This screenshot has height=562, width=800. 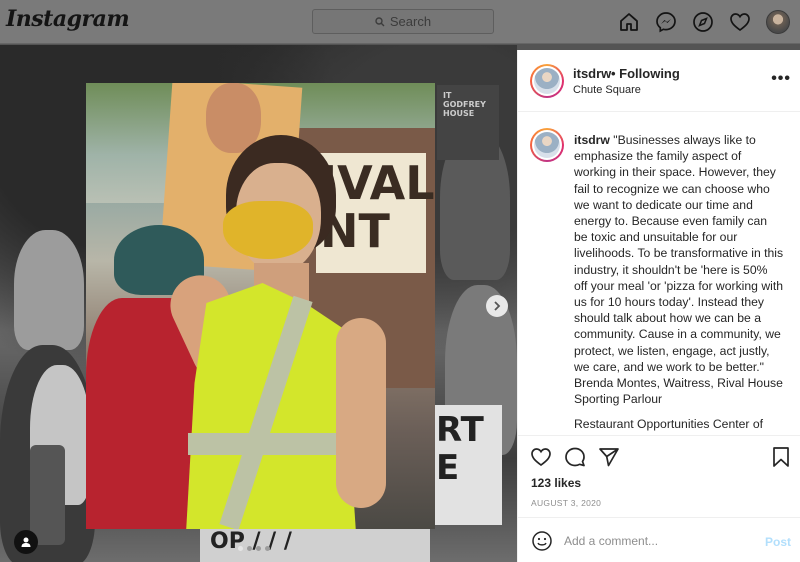 I want to click on save-bookmark-icon, so click(x=781, y=457).